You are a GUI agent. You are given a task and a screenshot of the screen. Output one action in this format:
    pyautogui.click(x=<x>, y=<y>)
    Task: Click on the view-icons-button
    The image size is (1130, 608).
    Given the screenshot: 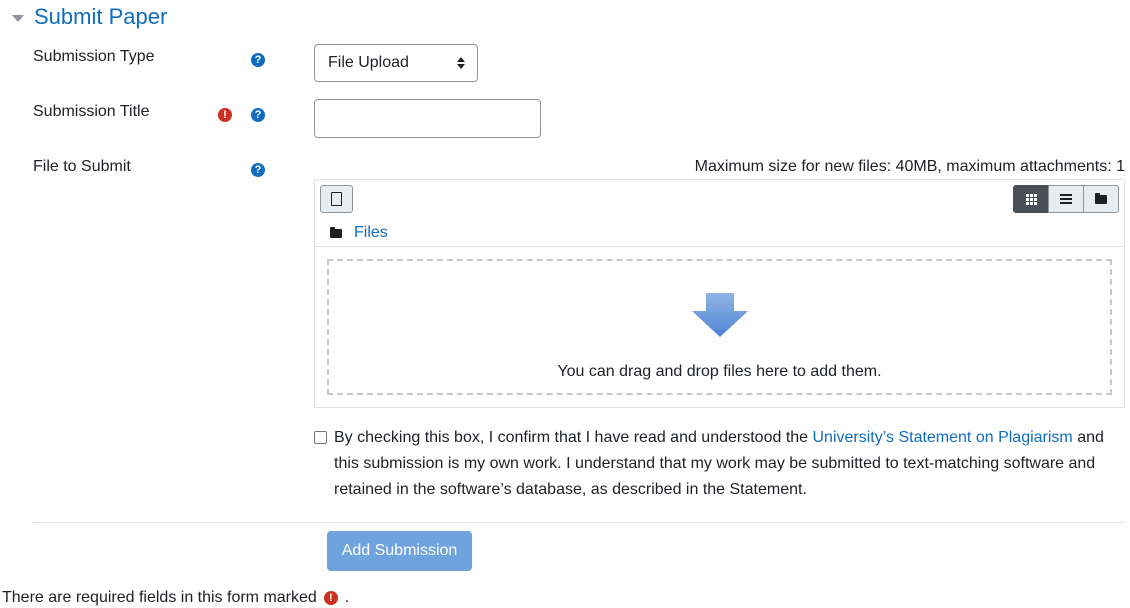 What is the action you would take?
    pyautogui.click(x=1031, y=199)
    